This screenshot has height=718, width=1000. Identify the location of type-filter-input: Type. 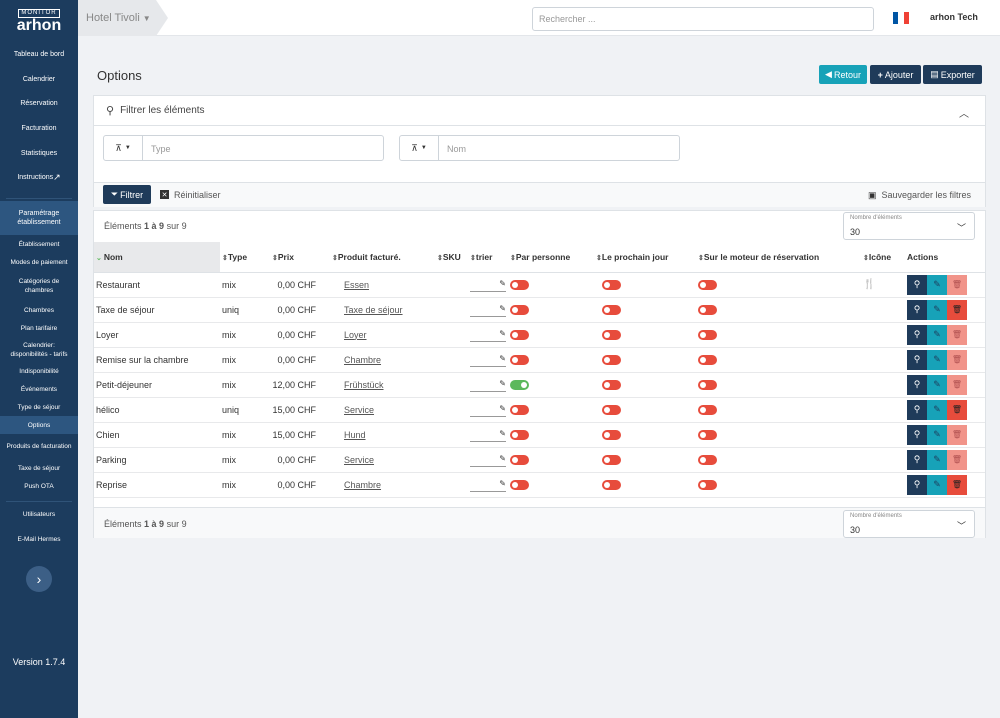
(263, 148).